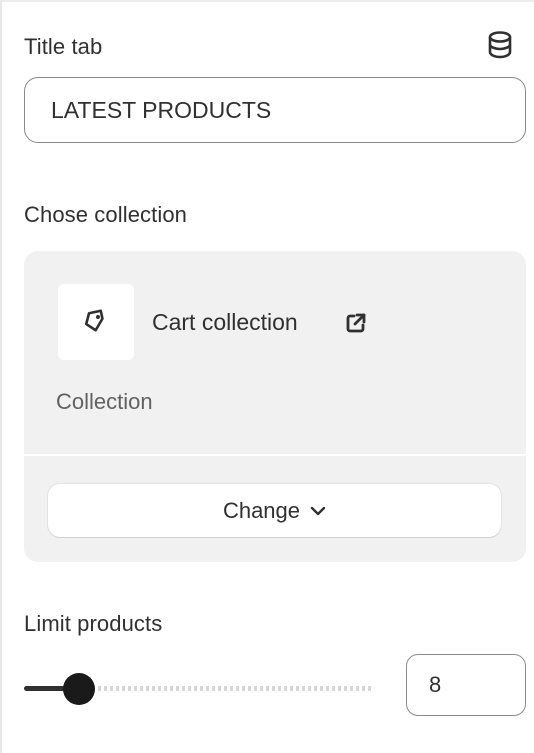 The height and width of the screenshot is (753, 534). Describe the element at coordinates (161, 109) in the screenshot. I see `title-tab-value: LATEST PRODUCTS` at that location.